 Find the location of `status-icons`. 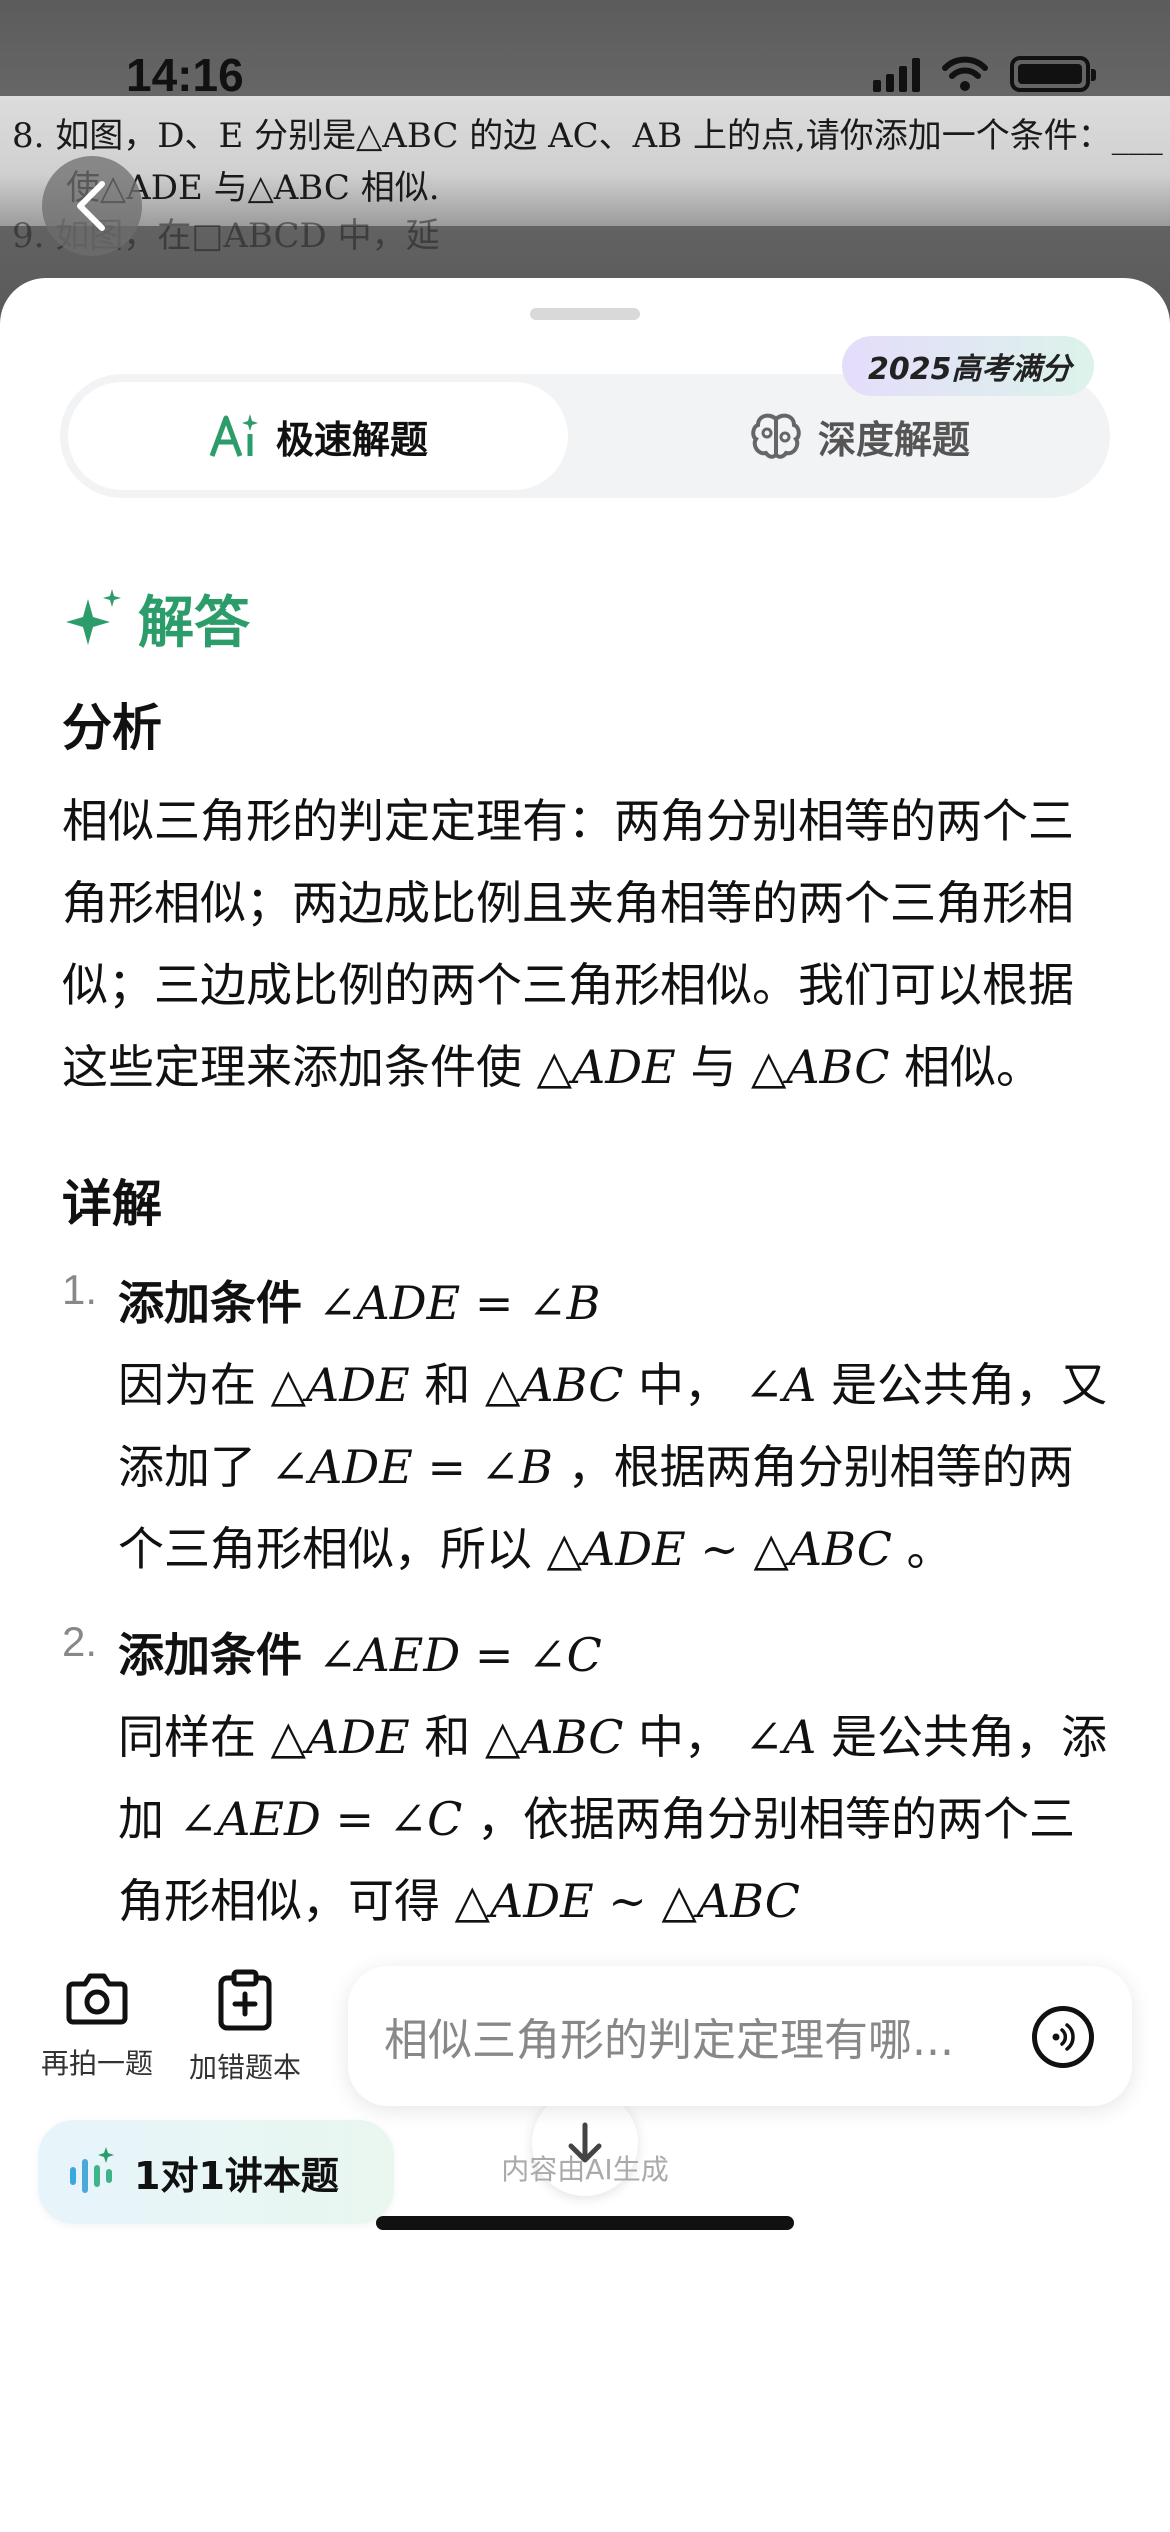

status-icons is located at coordinates (984, 74).